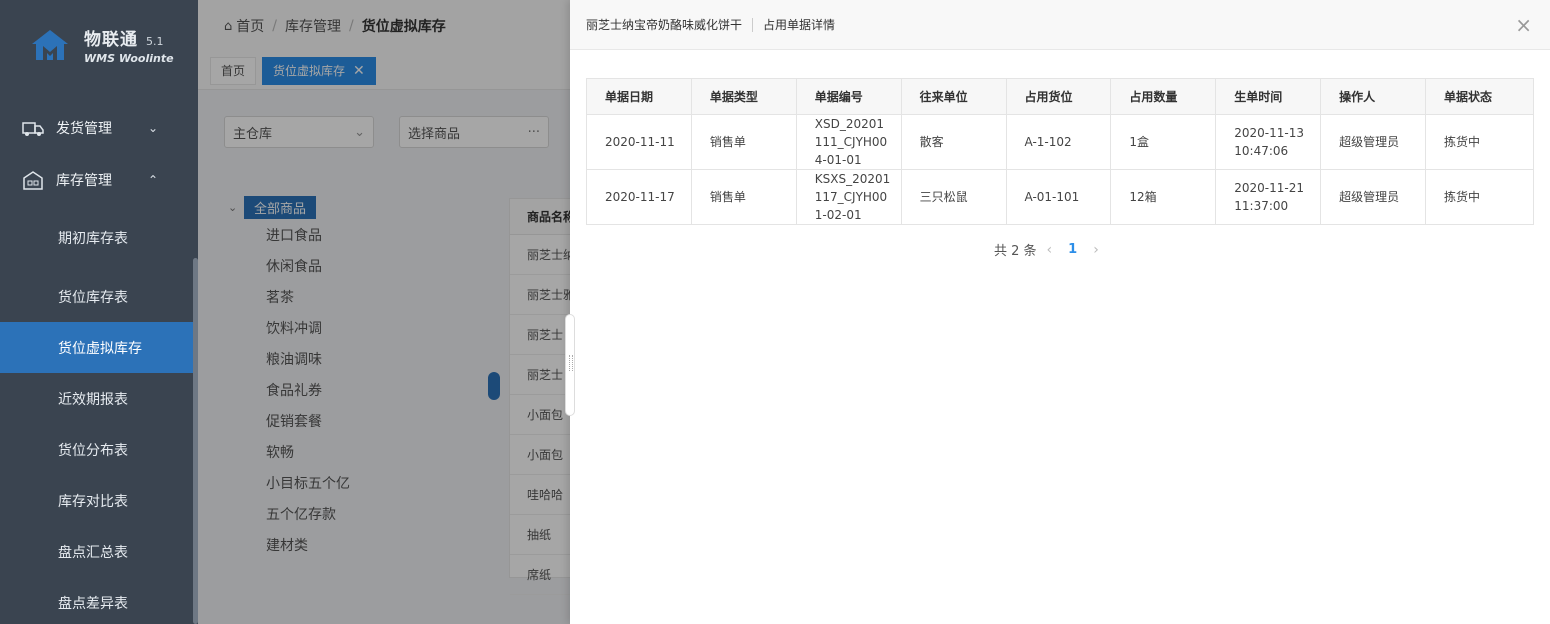 Image resolution: width=1550 pixels, height=624 pixels. What do you see at coordinates (1060, 25) in the screenshot?
I see `drawer-header: 丽芝士纳宝帝奶酪味威化饼干 占用单据详情` at bounding box center [1060, 25].